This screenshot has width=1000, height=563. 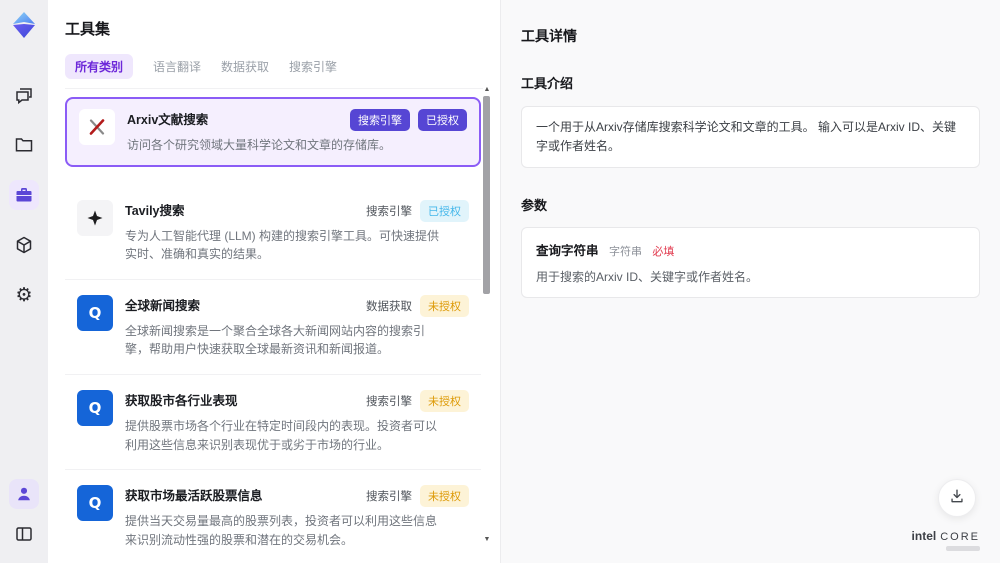 What do you see at coordinates (245, 66) in the screenshot?
I see `tab-data-fetching: 数据获取` at bounding box center [245, 66].